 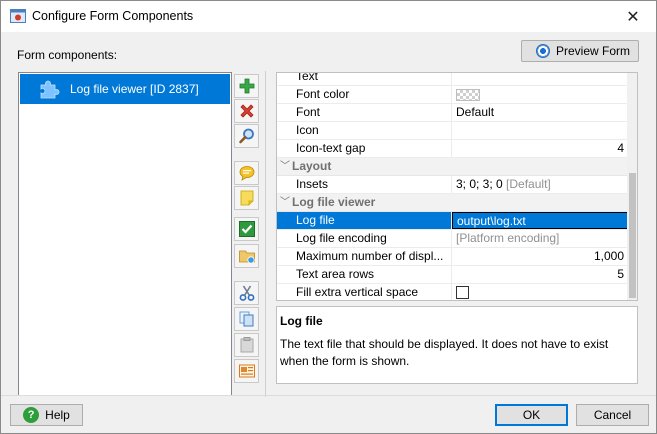 What do you see at coordinates (67, 55) in the screenshot?
I see `form-components-label: Form components:` at bounding box center [67, 55].